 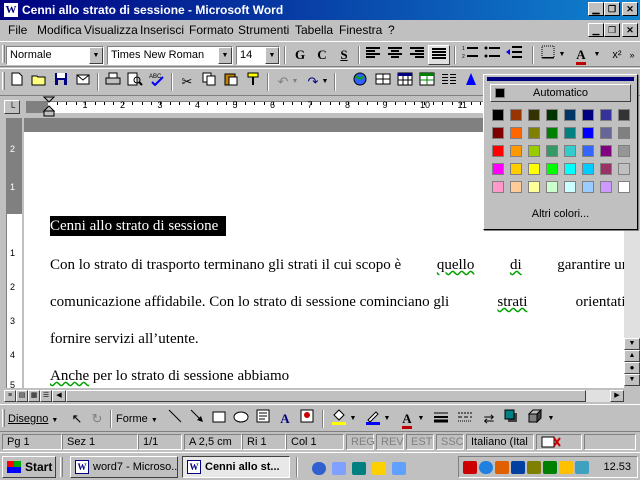 I want to click on doc-minimize-button: ▁, so click(x=596, y=30).